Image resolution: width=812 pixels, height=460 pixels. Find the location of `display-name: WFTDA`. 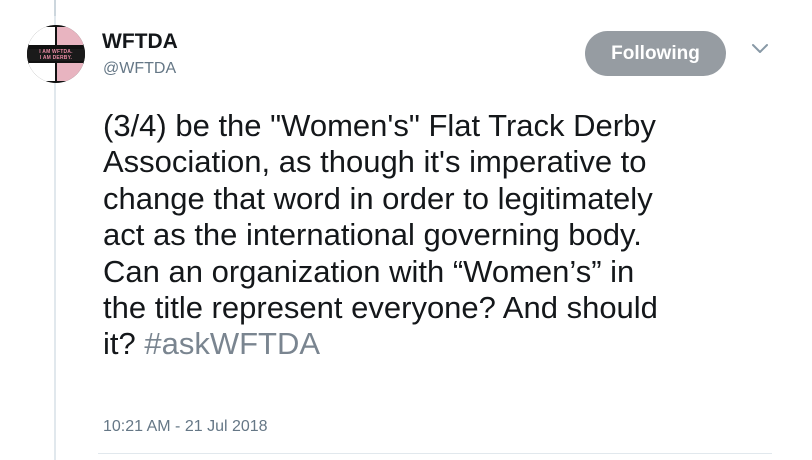

display-name: WFTDA is located at coordinates (140, 42).